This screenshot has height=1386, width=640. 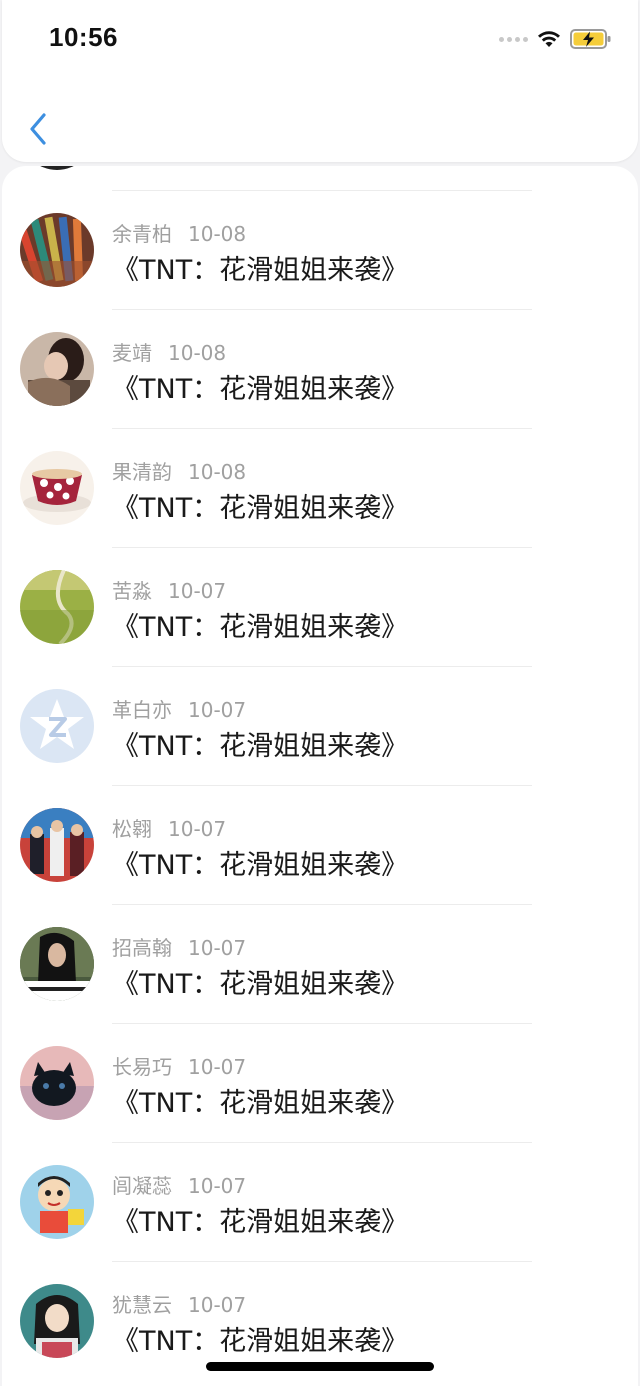 What do you see at coordinates (142, 234) in the screenshot?
I see `commenter-name: 余青柏` at bounding box center [142, 234].